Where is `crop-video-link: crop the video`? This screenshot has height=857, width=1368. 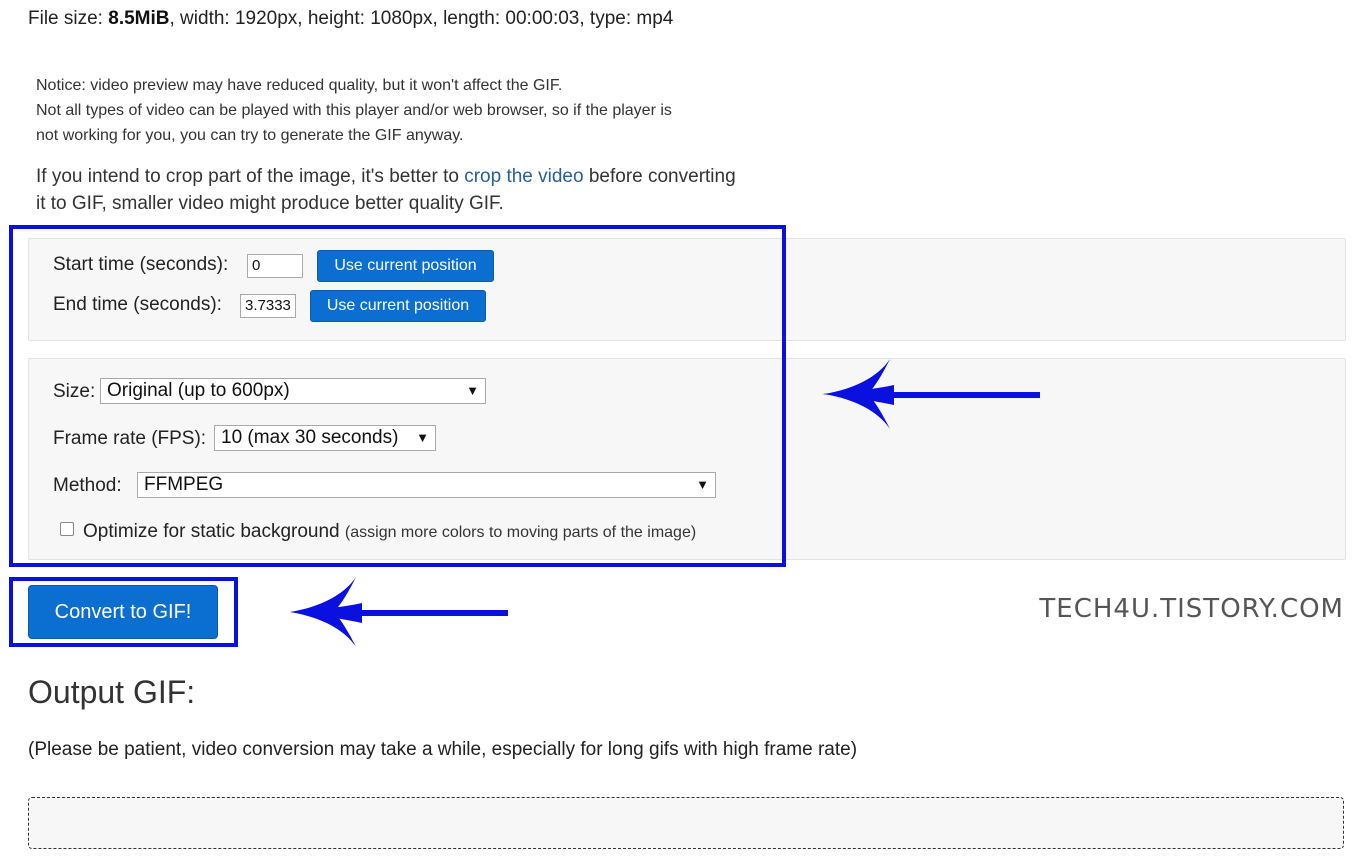
crop-video-link: crop the video is located at coordinates (523, 176).